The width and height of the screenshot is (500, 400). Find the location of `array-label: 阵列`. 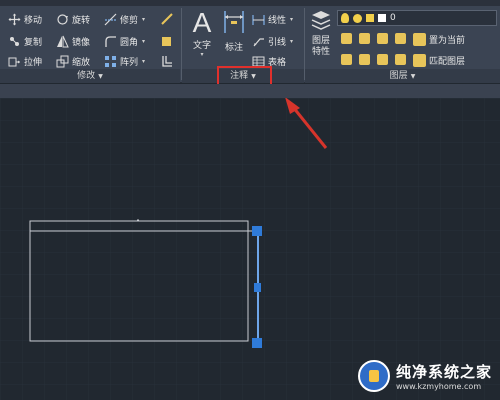

array-label: 阵列 is located at coordinates (129, 62).